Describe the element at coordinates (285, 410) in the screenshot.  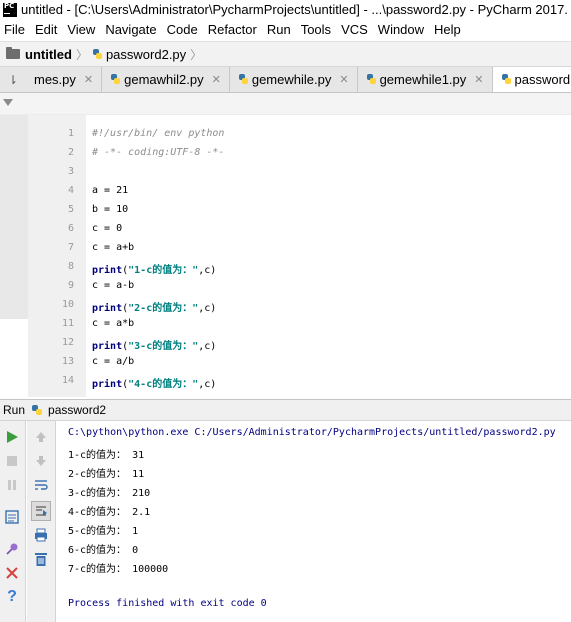
I see `run-tool-header: Run password2` at that location.